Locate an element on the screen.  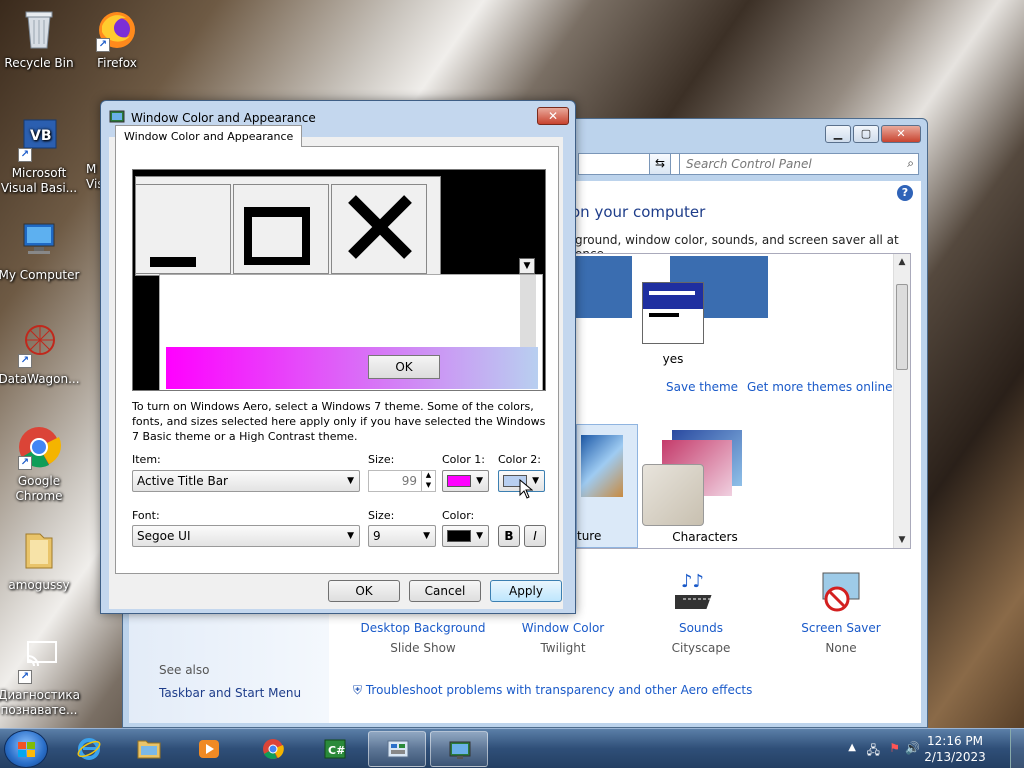
desktop-icon-firefox: ↗ Firefox is located at coordinates (117, 38).